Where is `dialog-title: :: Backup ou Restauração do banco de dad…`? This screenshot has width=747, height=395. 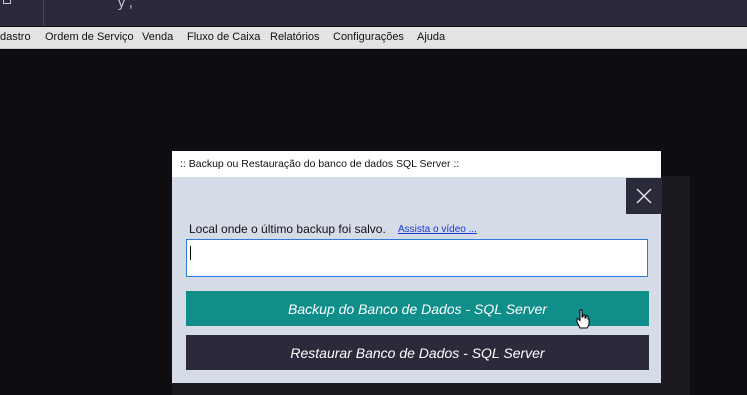
dialog-title: :: Backup ou Restauração do banco de dad… is located at coordinates (320, 164).